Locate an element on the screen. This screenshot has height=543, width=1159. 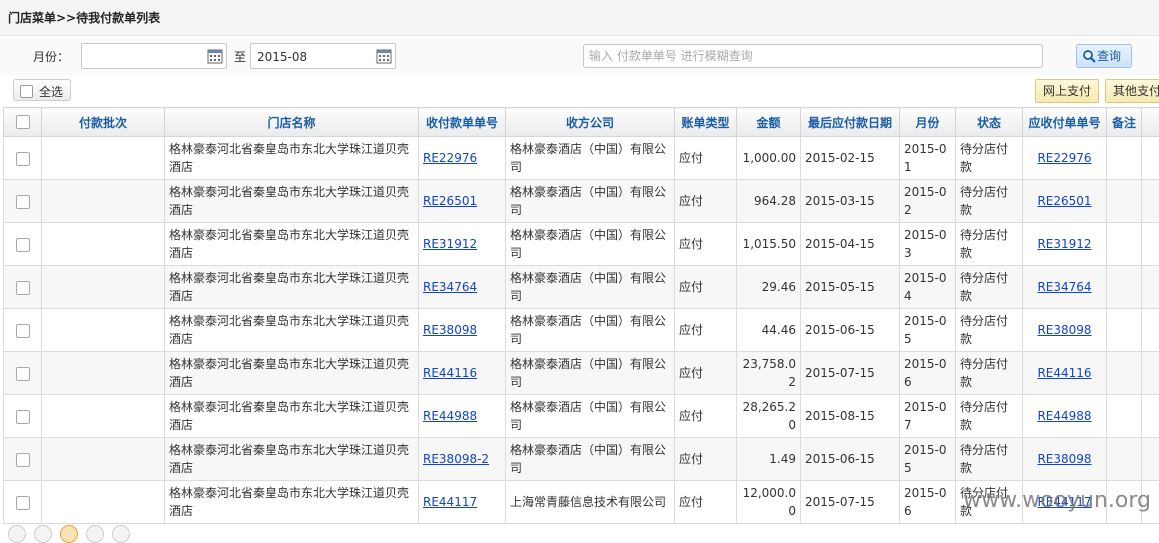
bill-no-cell: RE44116 is located at coordinates (462, 373).